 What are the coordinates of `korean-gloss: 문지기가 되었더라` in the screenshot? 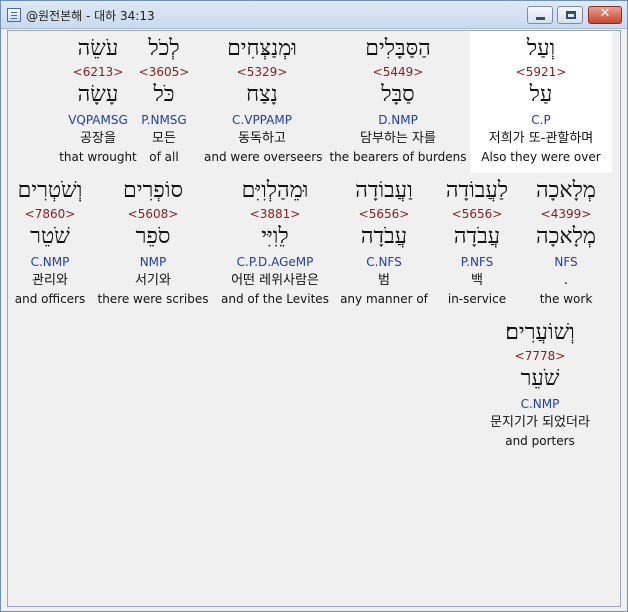 It's located at (540, 422).